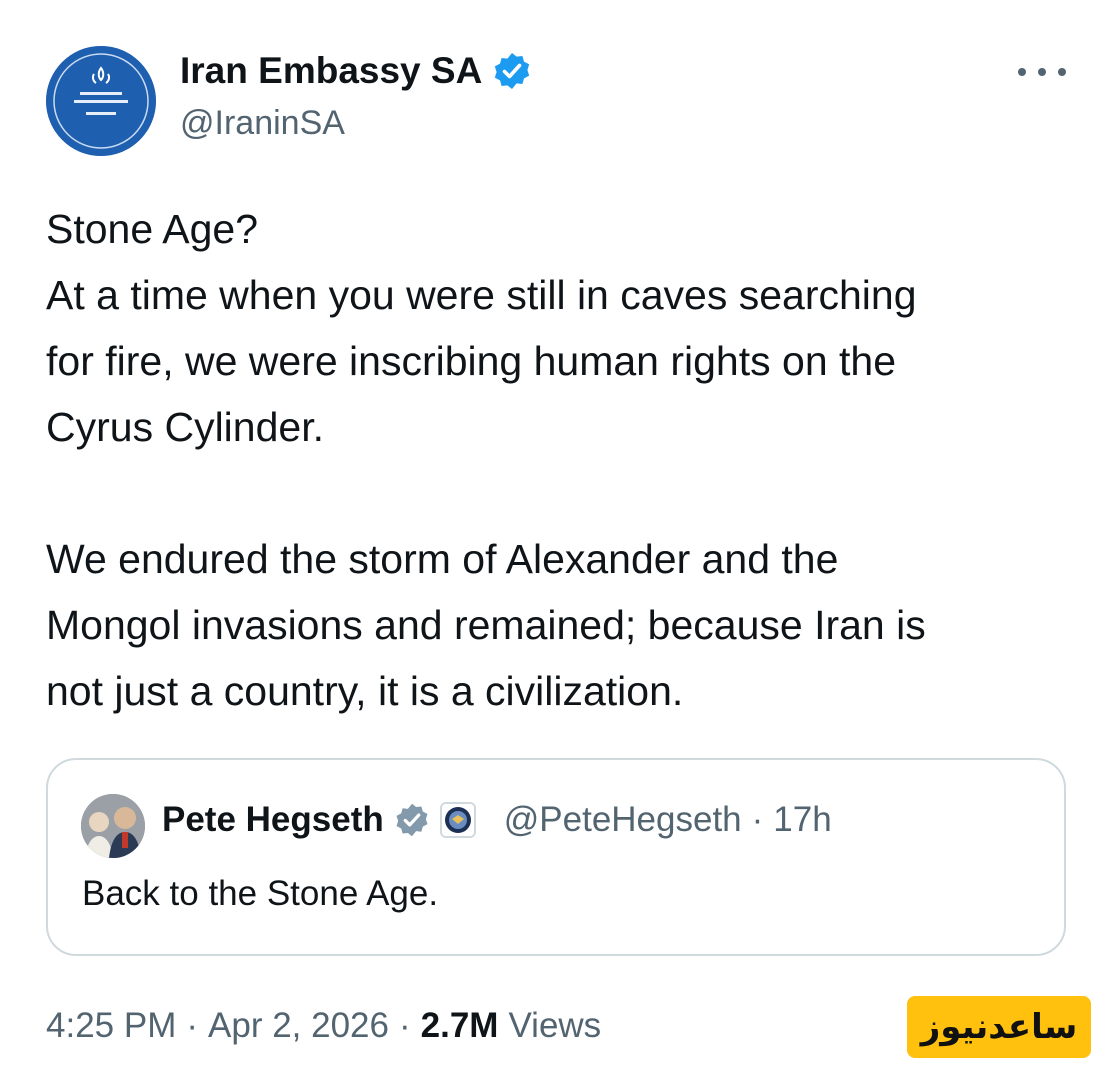  What do you see at coordinates (111, 1026) in the screenshot?
I see `post-time: 4:25 PM` at bounding box center [111, 1026].